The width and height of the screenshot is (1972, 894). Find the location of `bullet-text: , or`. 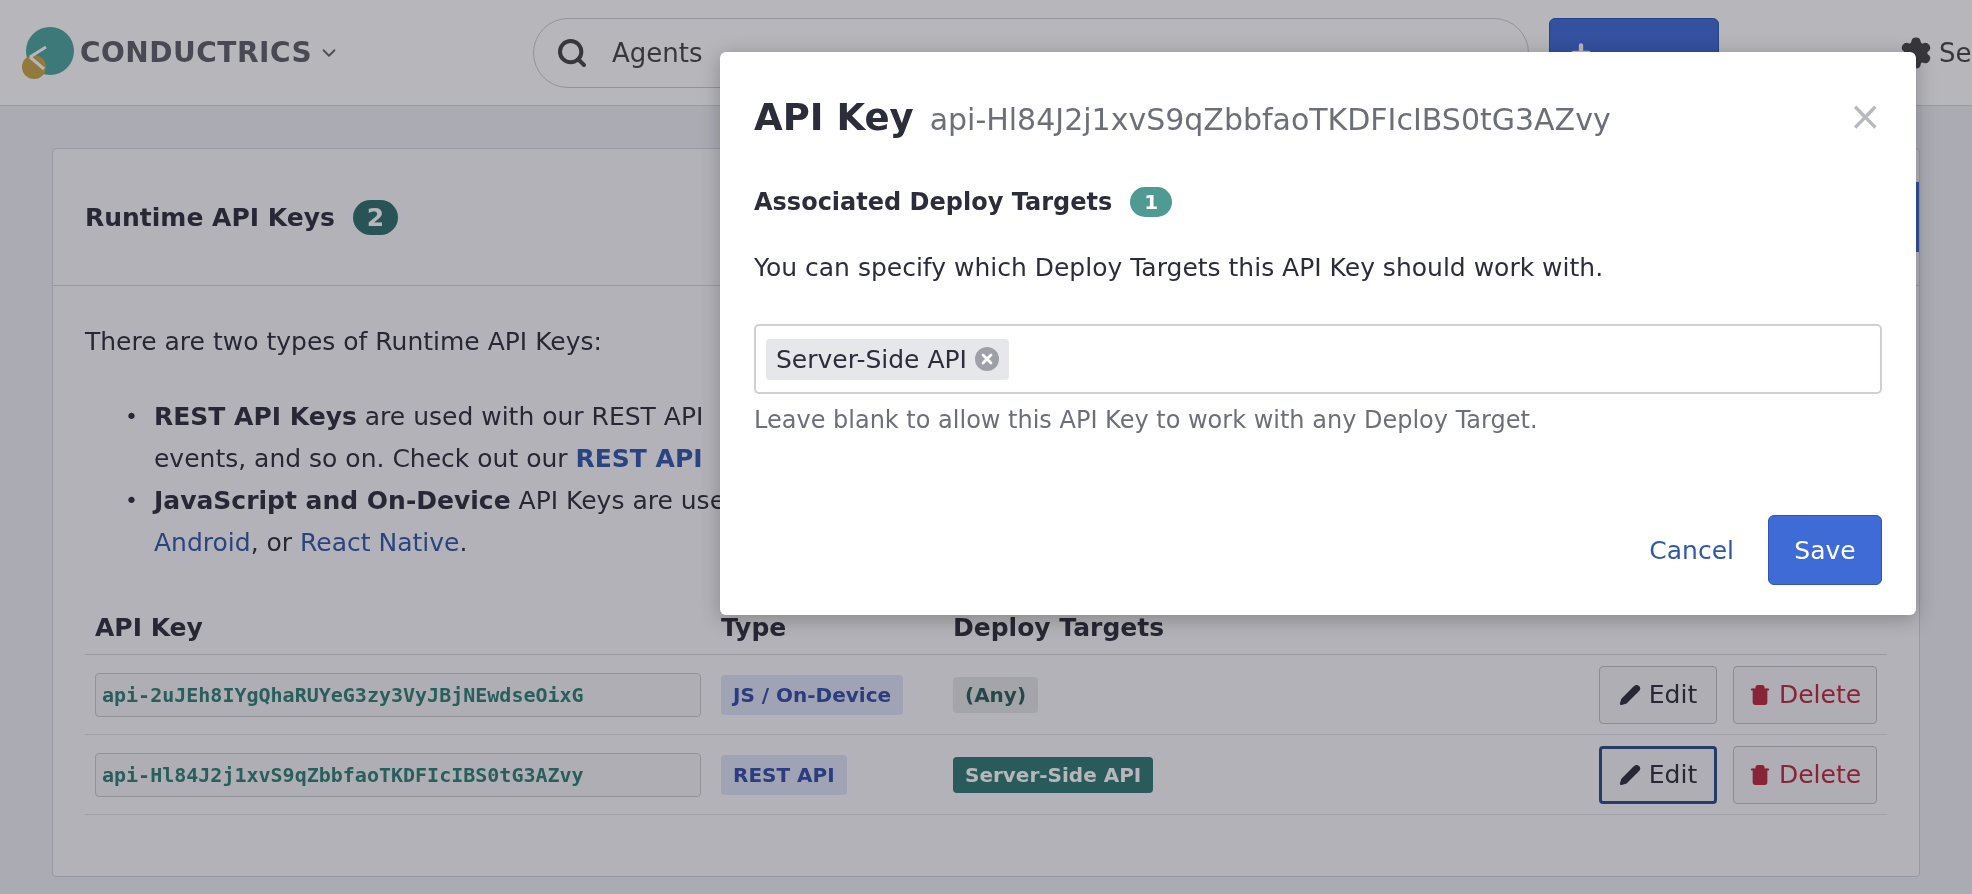

bullet-text: , or is located at coordinates (271, 542).